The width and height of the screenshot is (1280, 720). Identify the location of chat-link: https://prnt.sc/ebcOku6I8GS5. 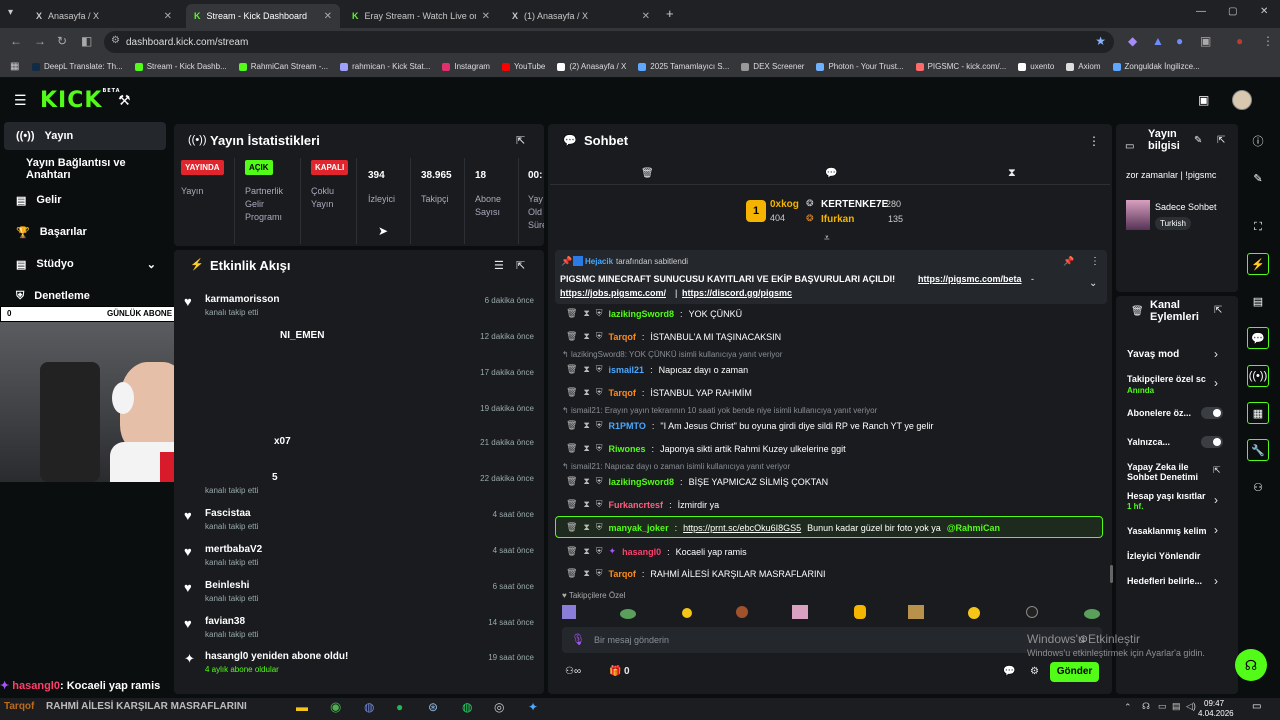
(742, 528).